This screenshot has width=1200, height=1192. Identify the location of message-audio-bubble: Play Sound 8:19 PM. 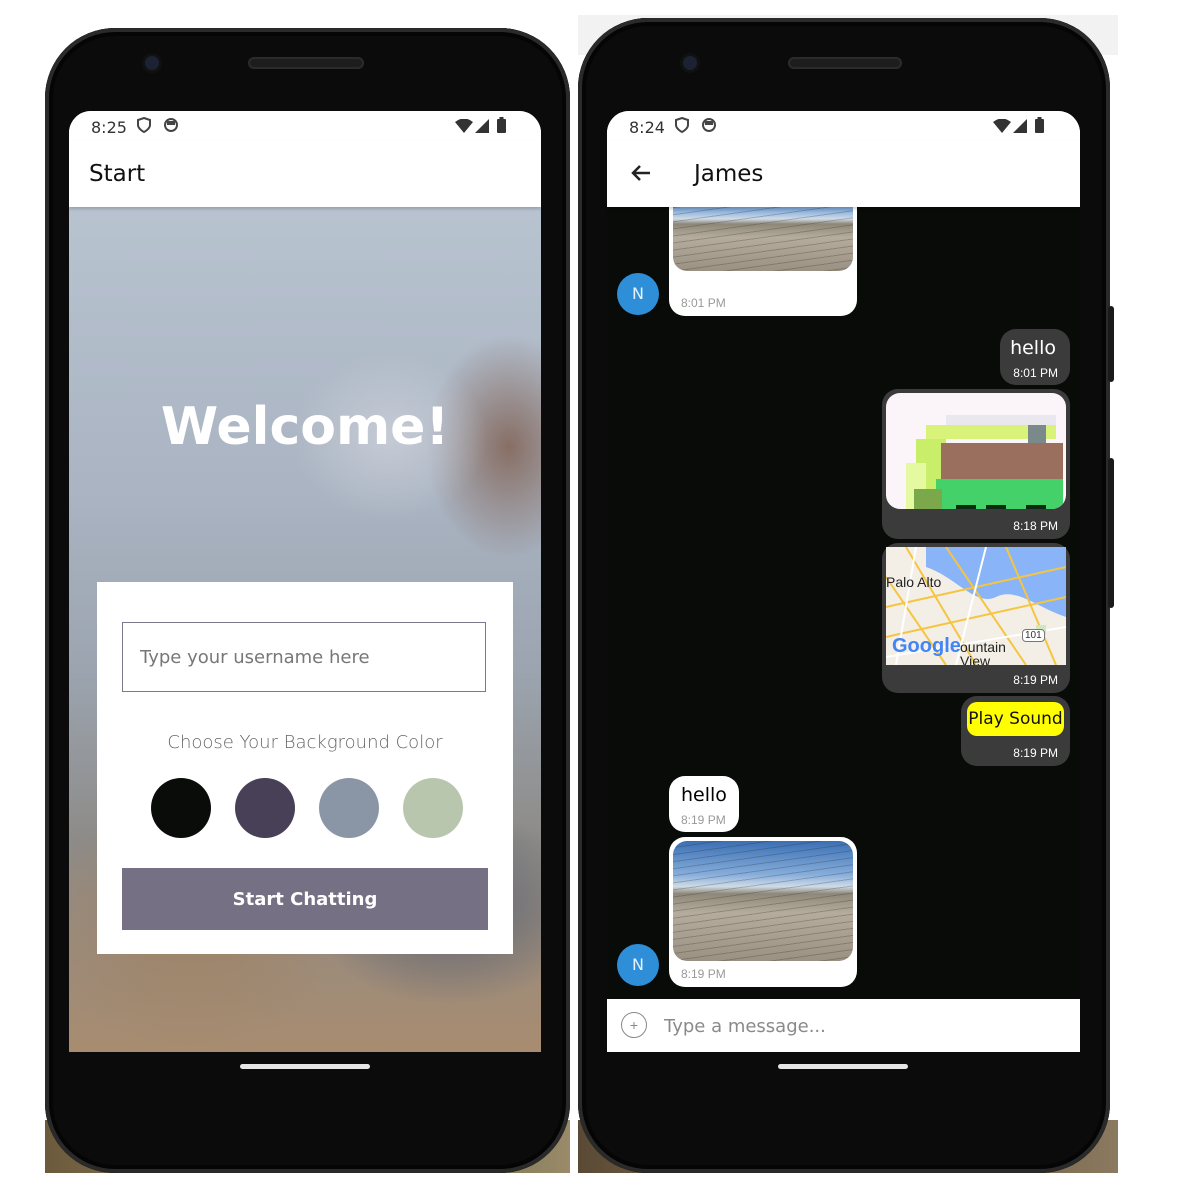
(1015, 731).